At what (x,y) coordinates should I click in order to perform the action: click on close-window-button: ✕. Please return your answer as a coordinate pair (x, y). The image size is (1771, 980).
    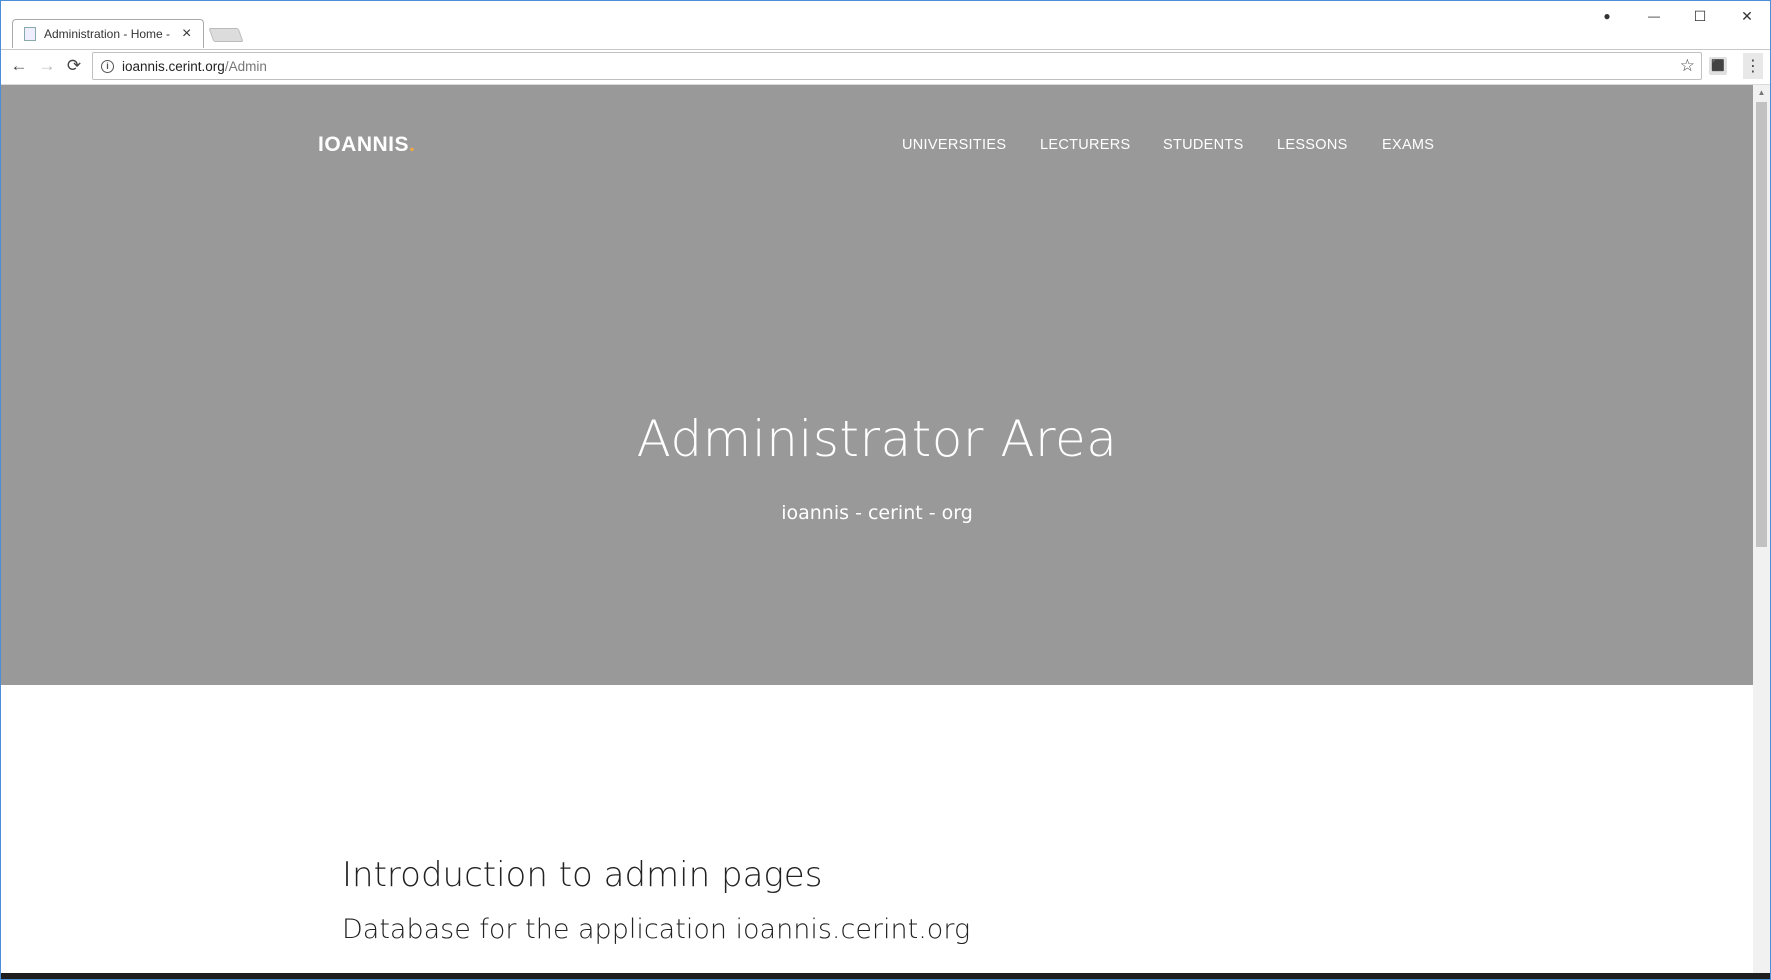
    Looking at the image, I should click on (1747, 16).